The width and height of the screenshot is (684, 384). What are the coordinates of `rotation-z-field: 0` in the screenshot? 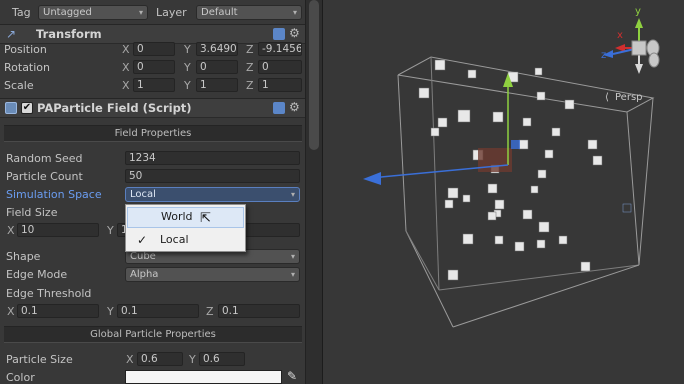 It's located at (280, 67).